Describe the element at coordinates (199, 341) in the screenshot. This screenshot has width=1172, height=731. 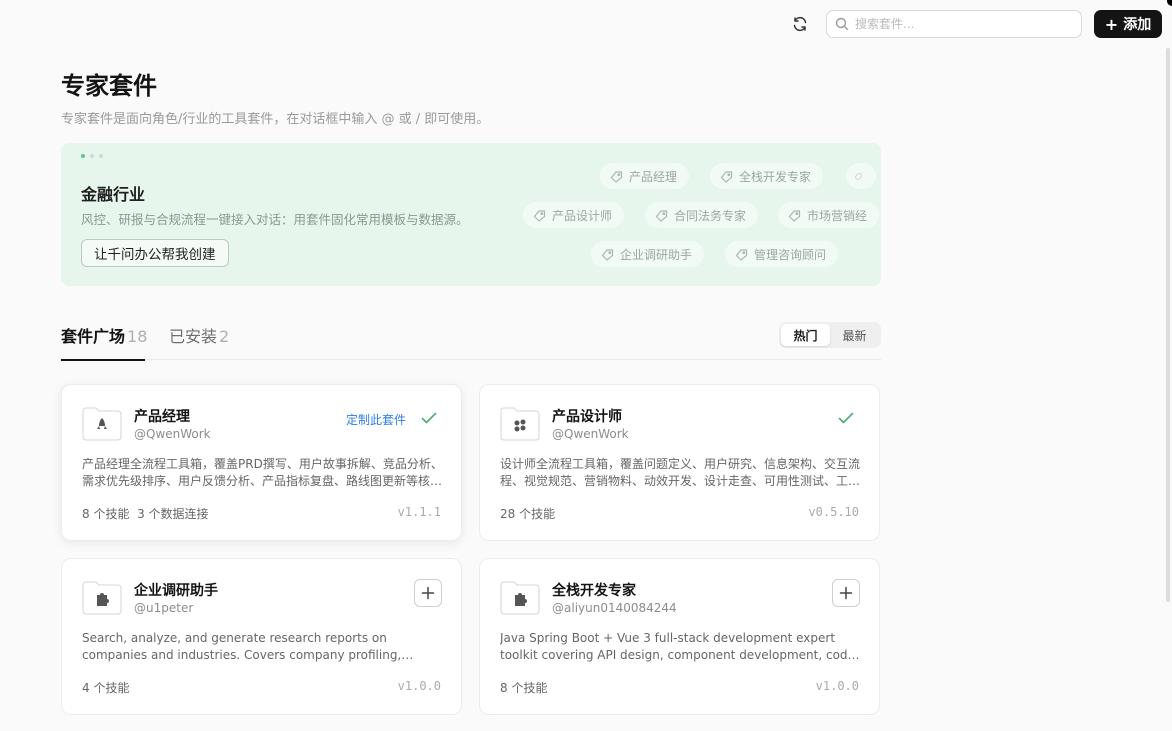
I see `tab-installed: 已安装 2` at that location.